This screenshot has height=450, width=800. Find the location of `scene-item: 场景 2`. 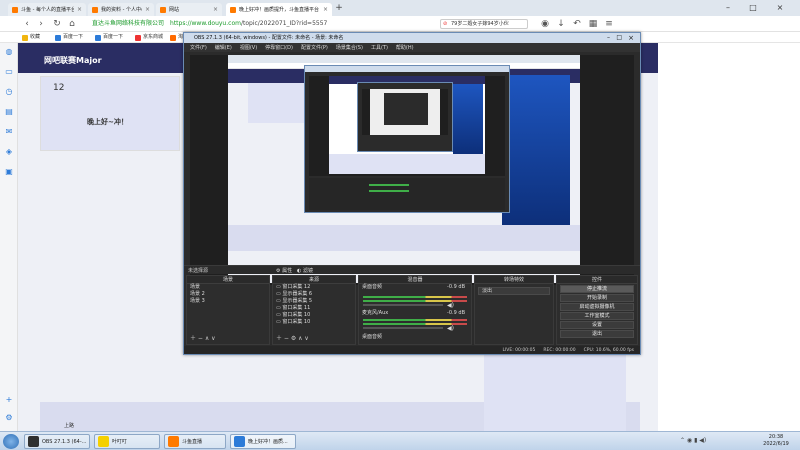

scene-item: 场景 2 is located at coordinates (228, 294).